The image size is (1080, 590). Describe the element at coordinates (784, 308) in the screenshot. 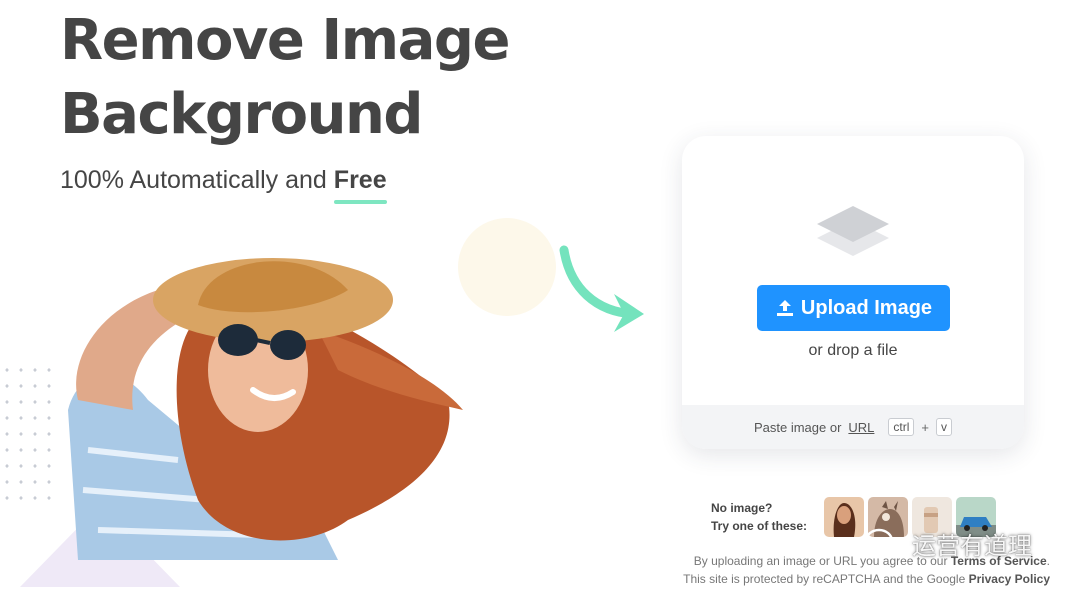

I see `upload-icon` at that location.